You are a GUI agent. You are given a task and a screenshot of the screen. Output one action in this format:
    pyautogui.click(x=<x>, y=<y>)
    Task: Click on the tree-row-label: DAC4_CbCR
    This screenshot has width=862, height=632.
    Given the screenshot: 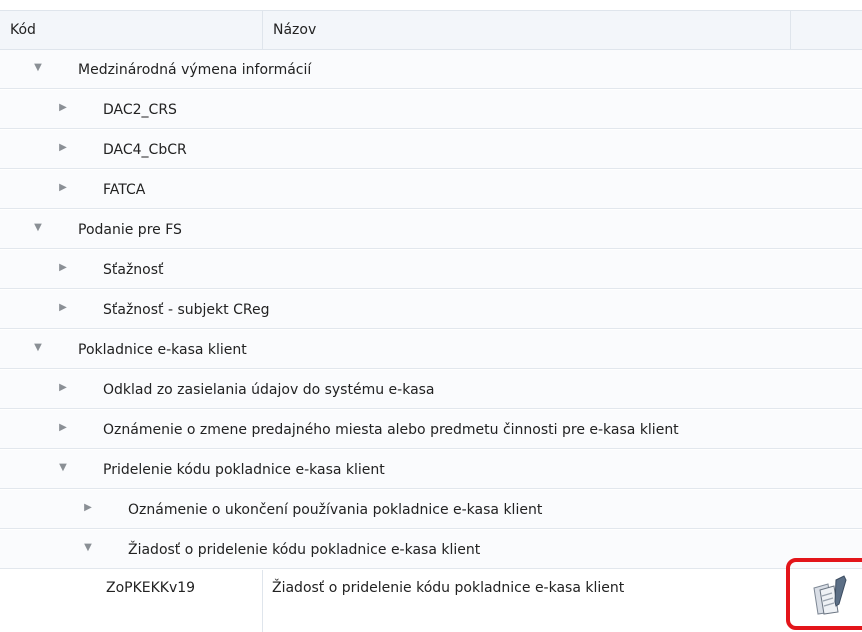 What is the action you would take?
    pyautogui.click(x=145, y=150)
    